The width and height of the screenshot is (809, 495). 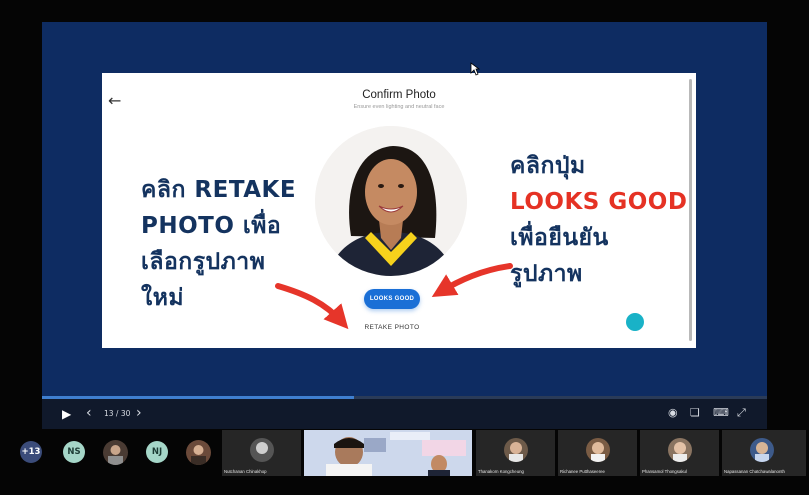 What do you see at coordinates (472, 280) in the screenshot?
I see `arrow-to-looks-good-icon` at bounding box center [472, 280].